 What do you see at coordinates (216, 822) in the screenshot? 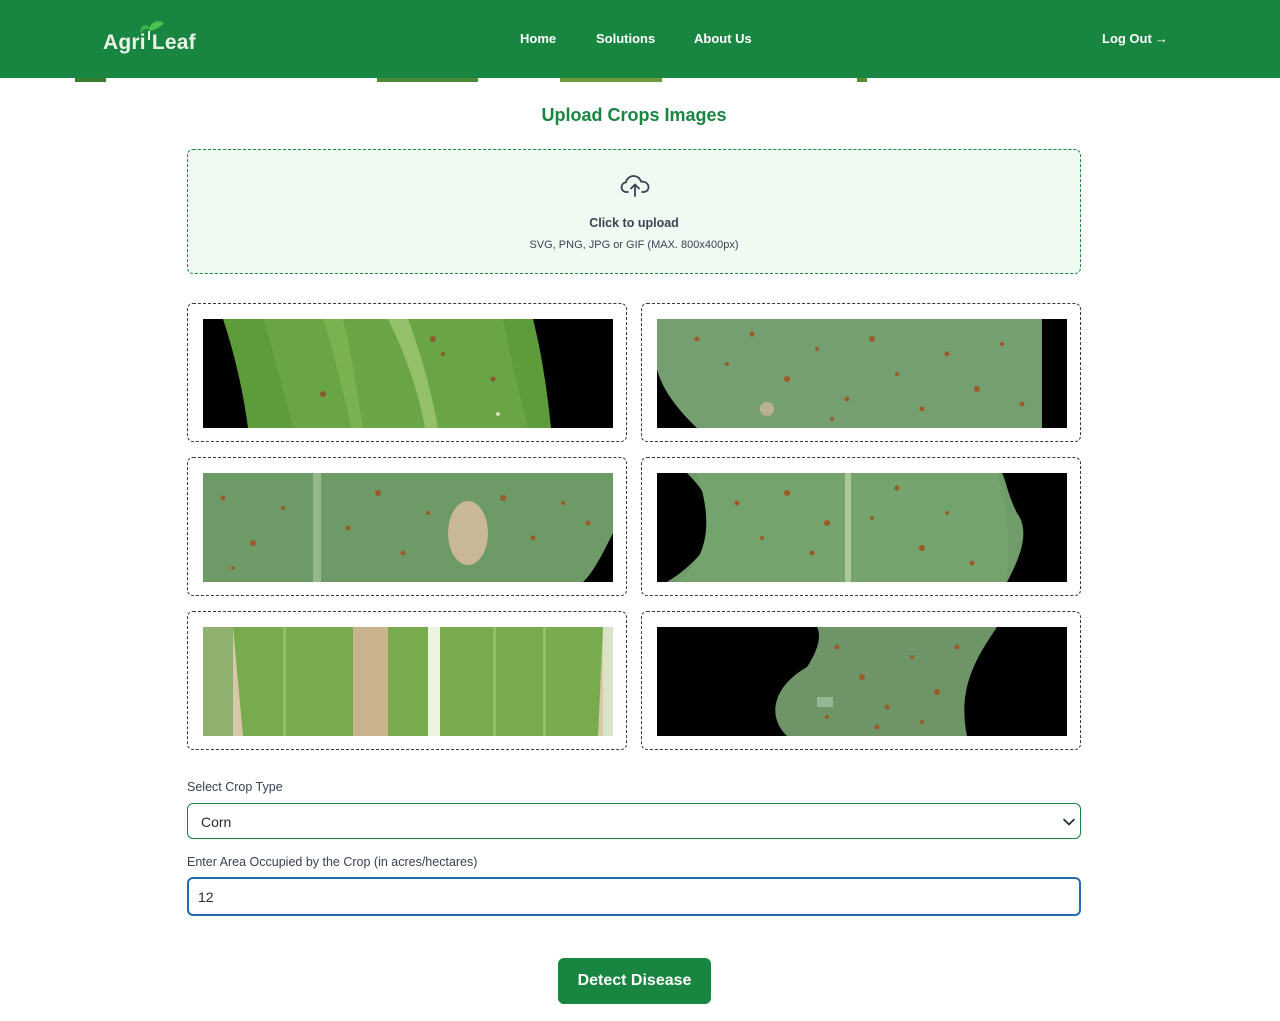
I see `crop-type-value: Corn` at bounding box center [216, 822].